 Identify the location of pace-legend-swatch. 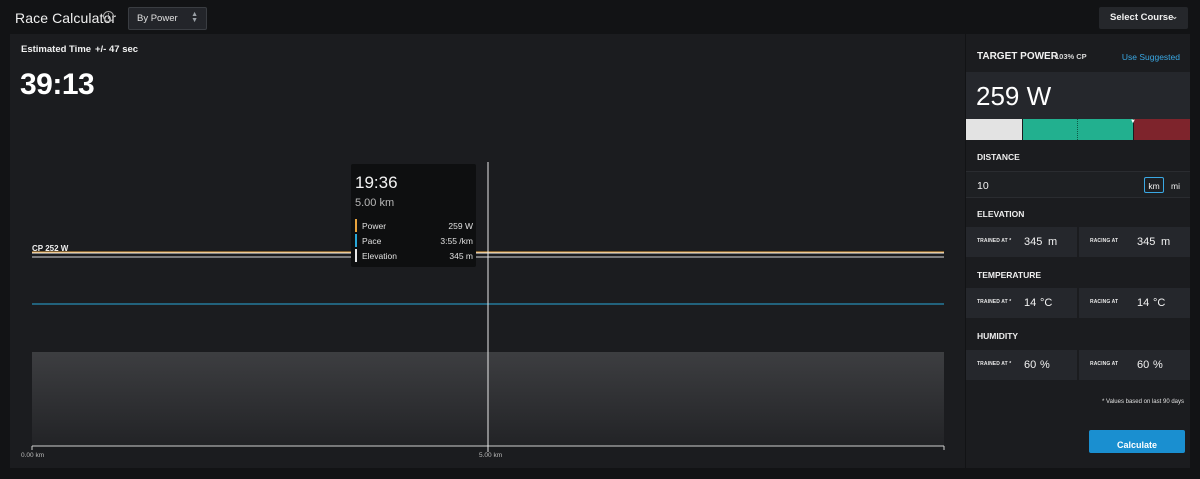
(356, 240).